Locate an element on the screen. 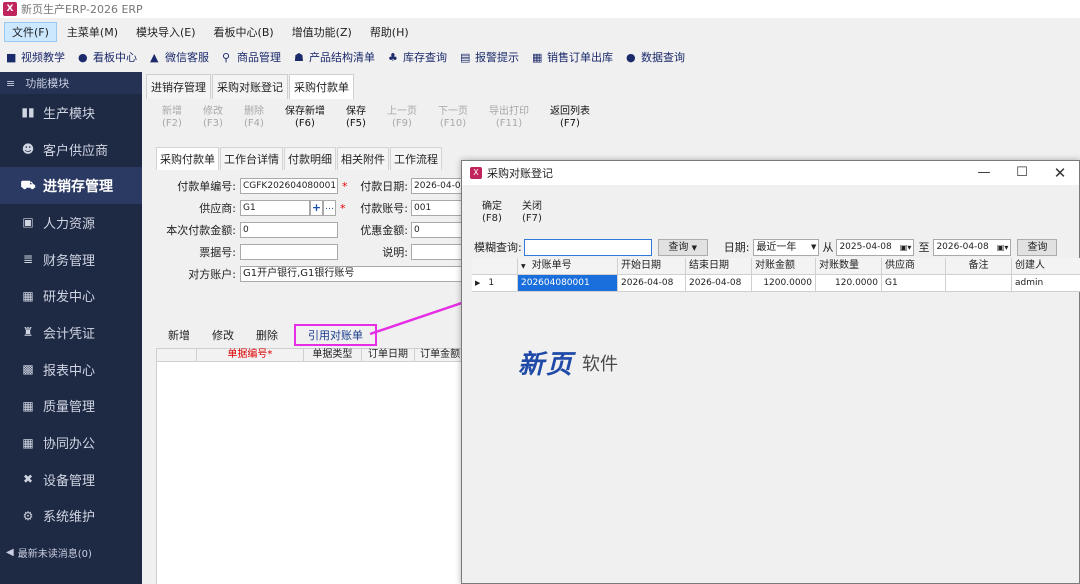  col-creator: 创建人 is located at coordinates (1046, 266).